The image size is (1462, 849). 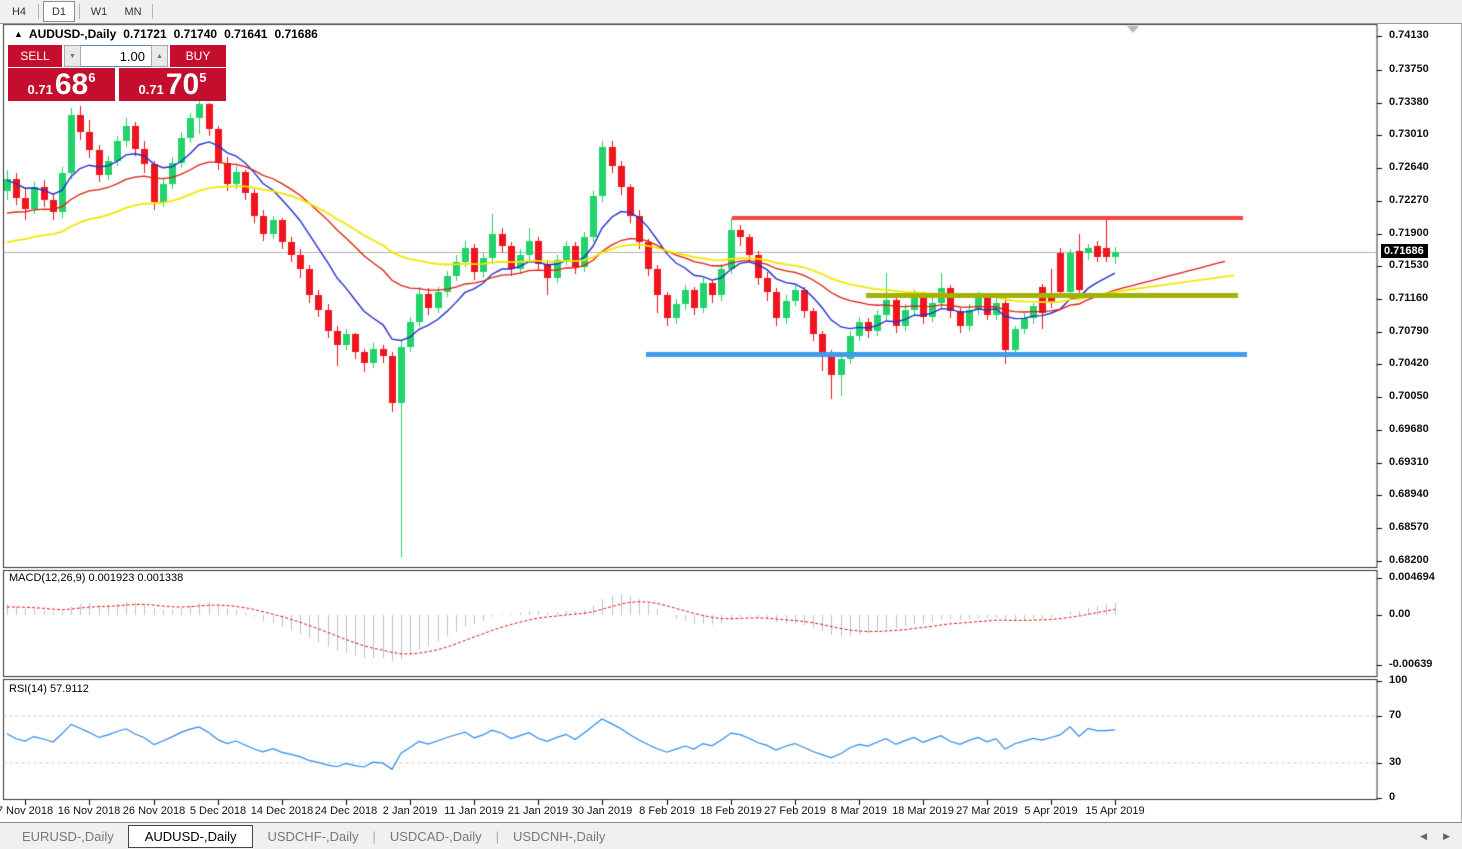 I want to click on date-axis-label: 26 Nov 2018, so click(x=154, y=811).